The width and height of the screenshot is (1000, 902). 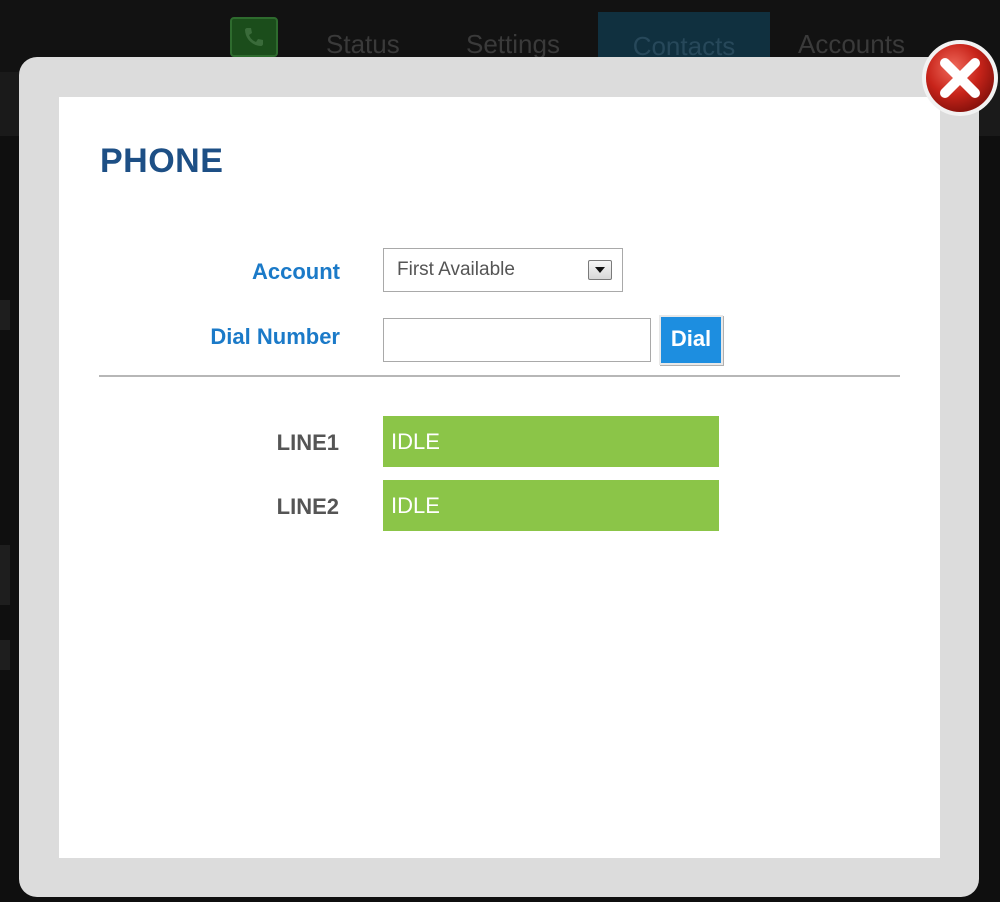 What do you see at coordinates (513, 44) in the screenshot?
I see `tab-settings: Settings` at bounding box center [513, 44].